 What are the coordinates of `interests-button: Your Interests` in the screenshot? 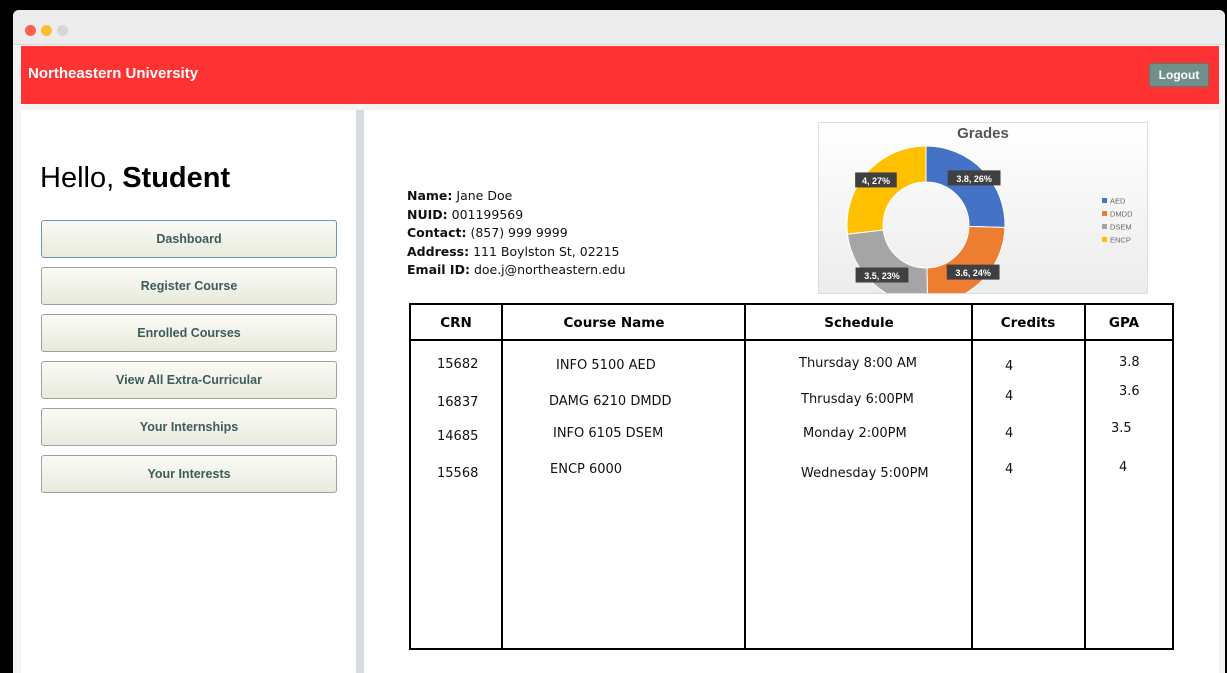 It's located at (189, 474).